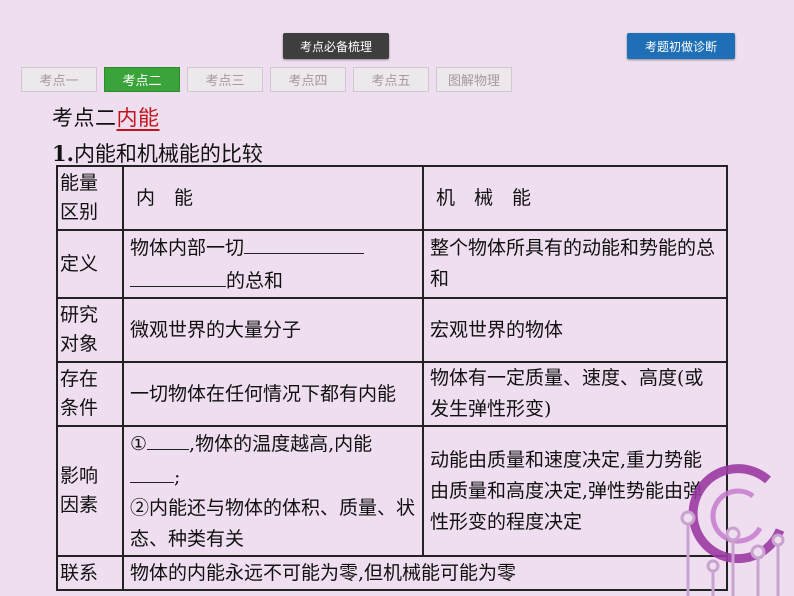 The image size is (794, 596). What do you see at coordinates (474, 79) in the screenshot?
I see `tab-illustrated-physics: 图解物理` at bounding box center [474, 79].